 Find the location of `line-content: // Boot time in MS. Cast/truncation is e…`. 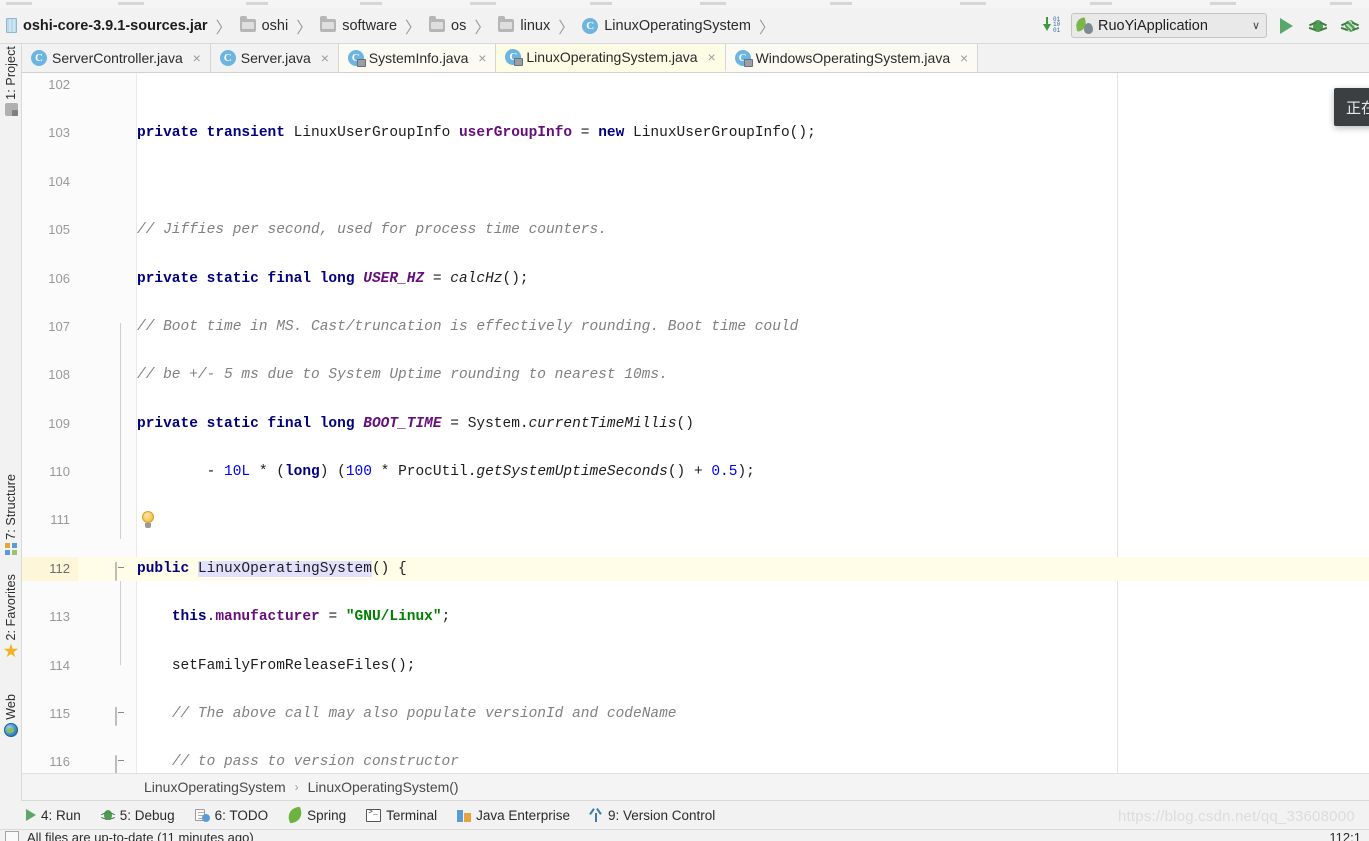

line-content: // Boot time in MS. Cast/truncation is e… is located at coordinates (468, 326).